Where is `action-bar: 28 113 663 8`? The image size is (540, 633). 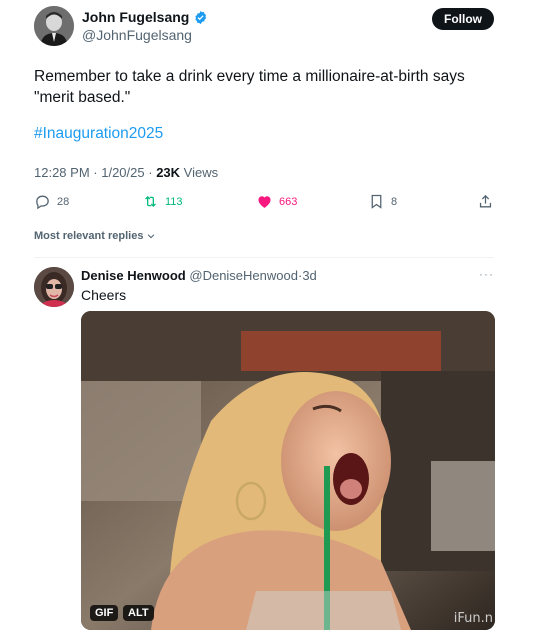 action-bar: 28 113 663 8 is located at coordinates (264, 203).